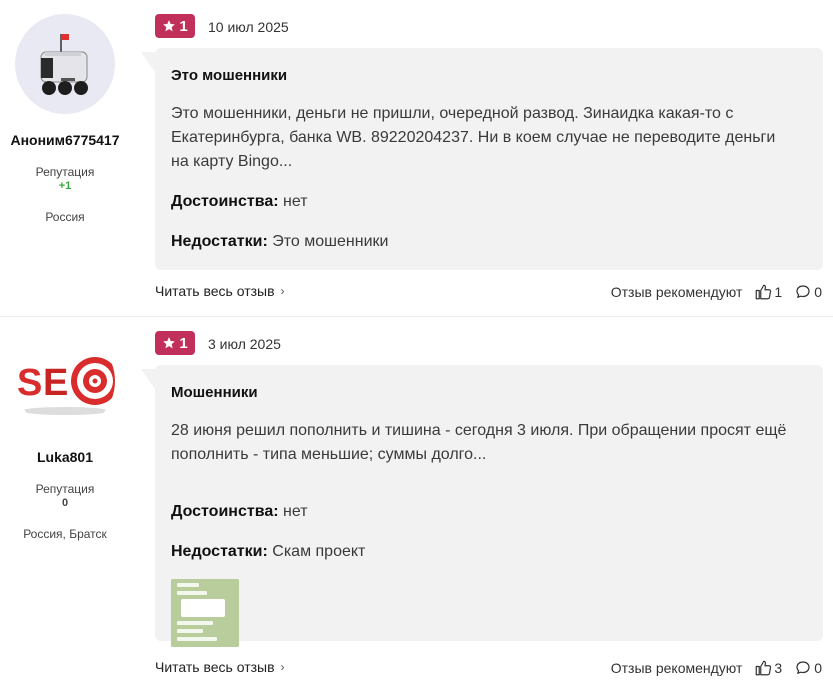  Describe the element at coordinates (214, 392) in the screenshot. I see `review-title: Мошенники` at that location.